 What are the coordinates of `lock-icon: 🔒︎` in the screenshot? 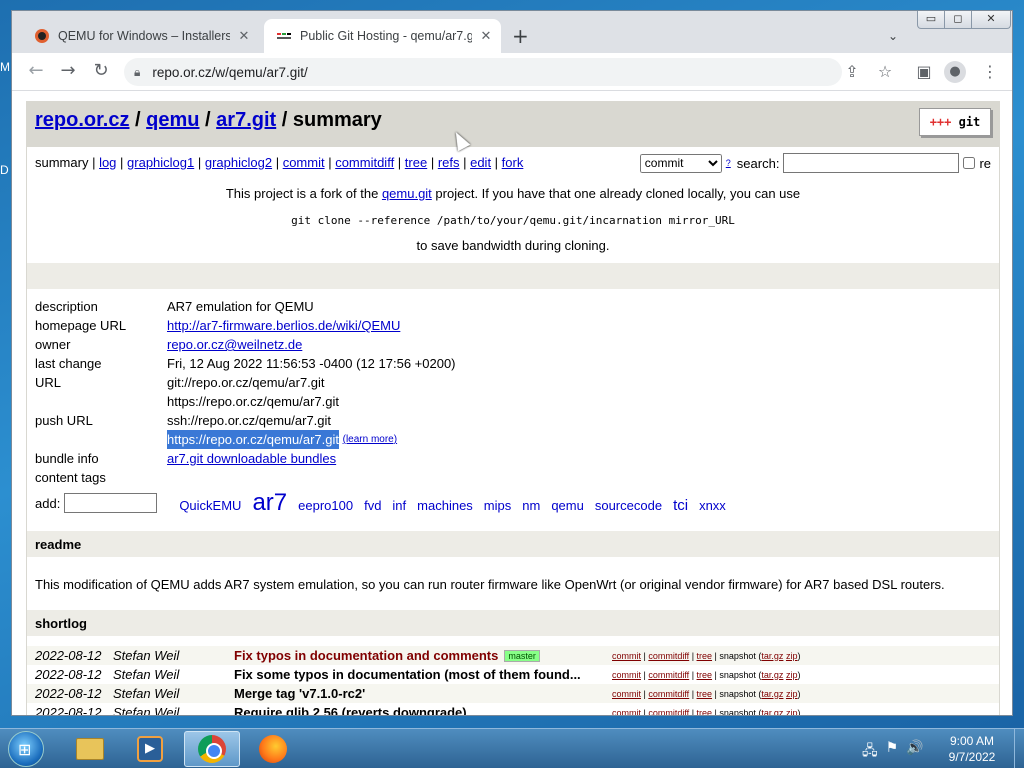 It's located at (137, 71).